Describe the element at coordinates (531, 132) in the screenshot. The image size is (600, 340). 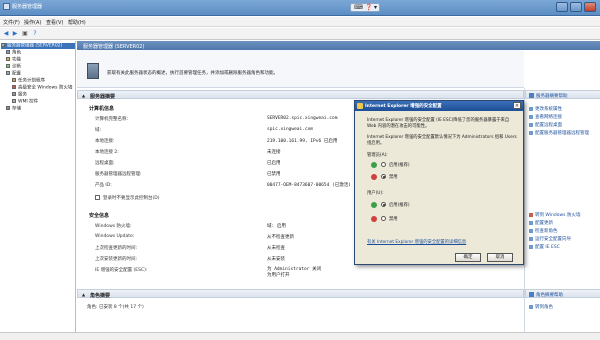
I see `management-icon` at that location.